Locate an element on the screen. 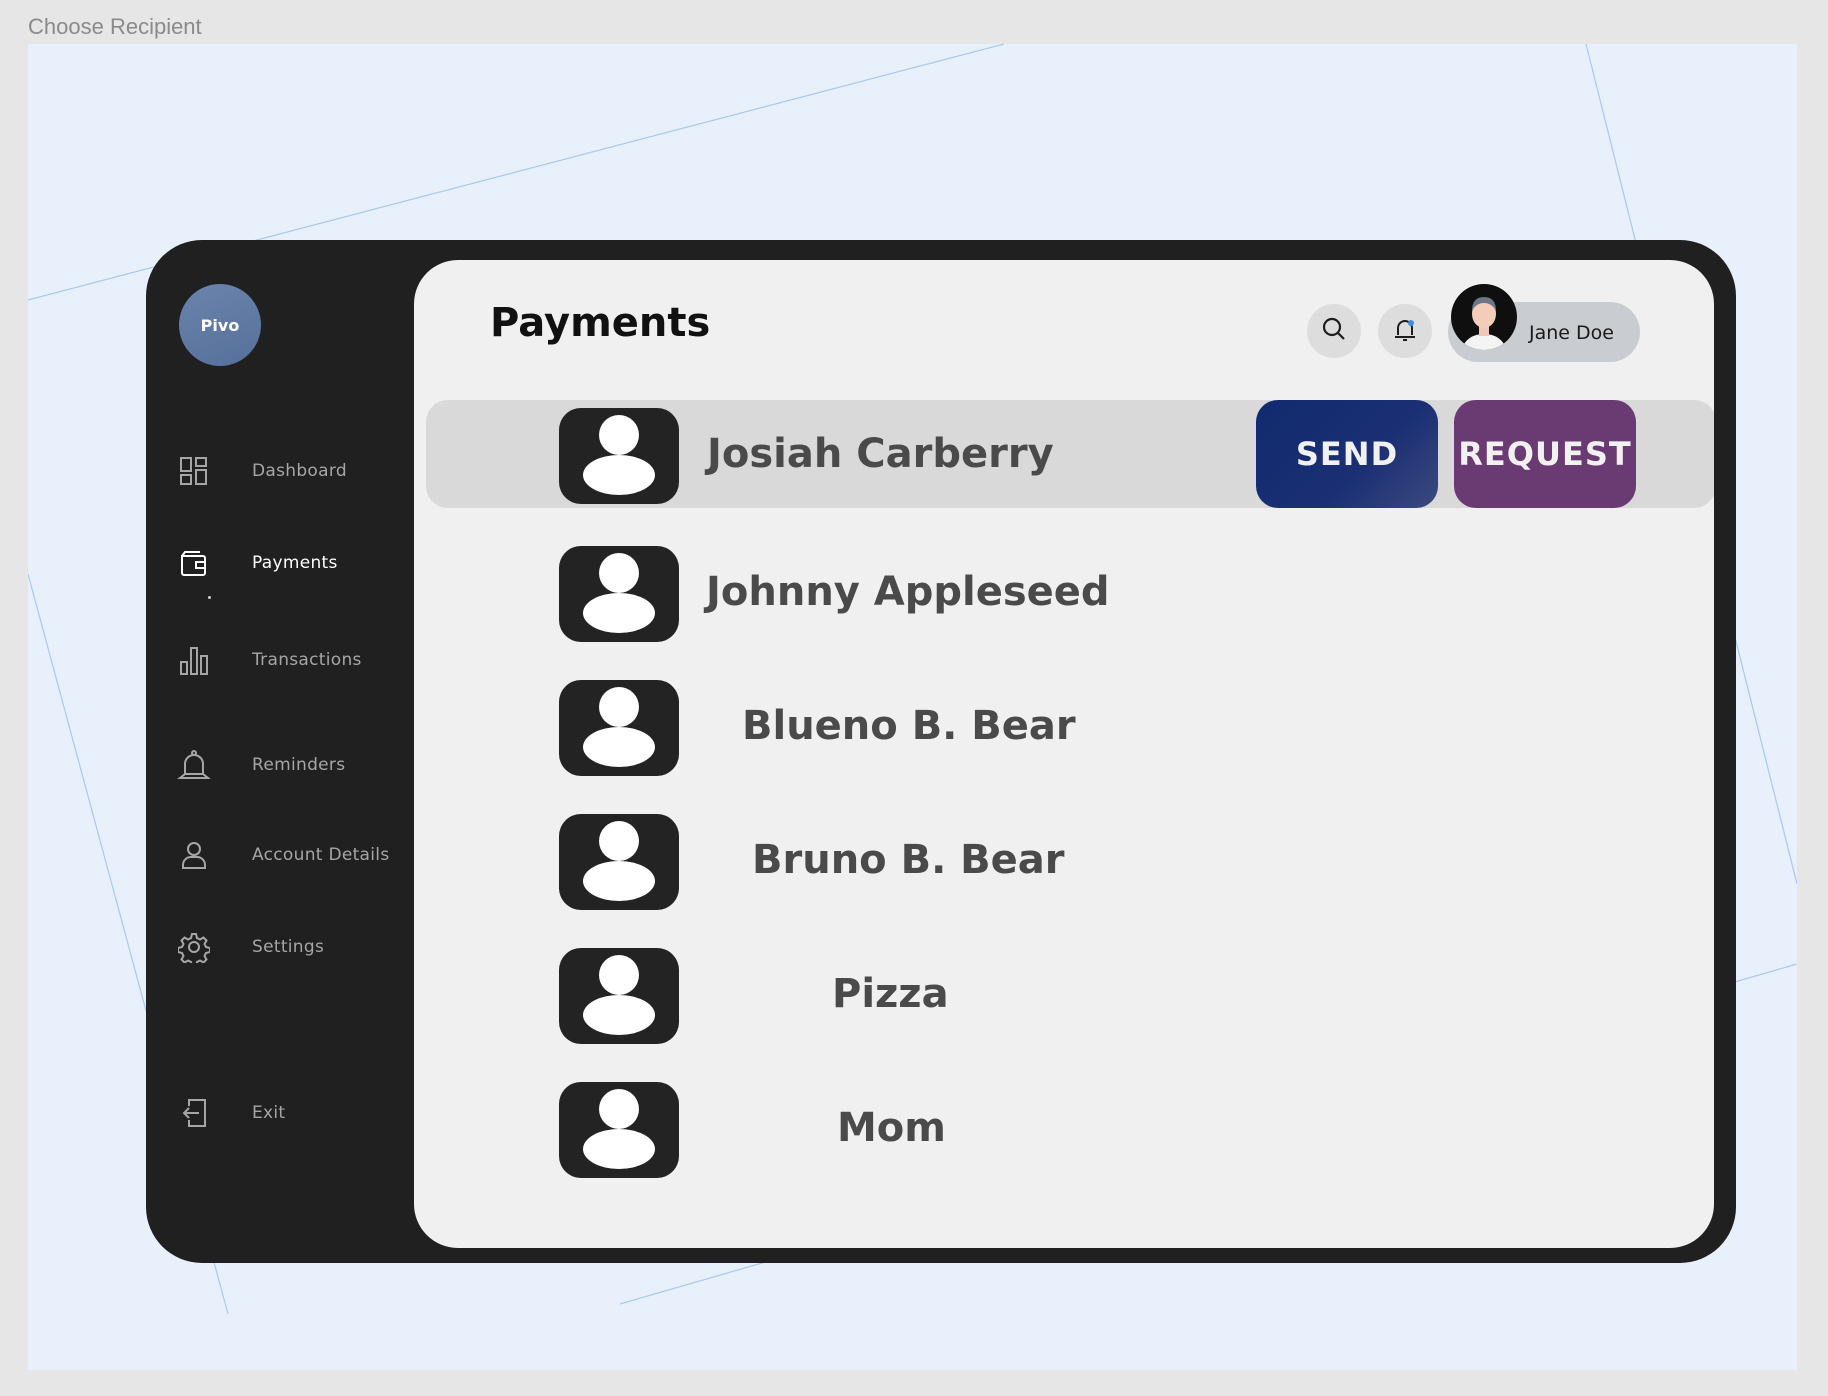 This screenshot has width=1828, height=1396. recipient-row: Johnny Appleseed is located at coordinates (1070, 592).